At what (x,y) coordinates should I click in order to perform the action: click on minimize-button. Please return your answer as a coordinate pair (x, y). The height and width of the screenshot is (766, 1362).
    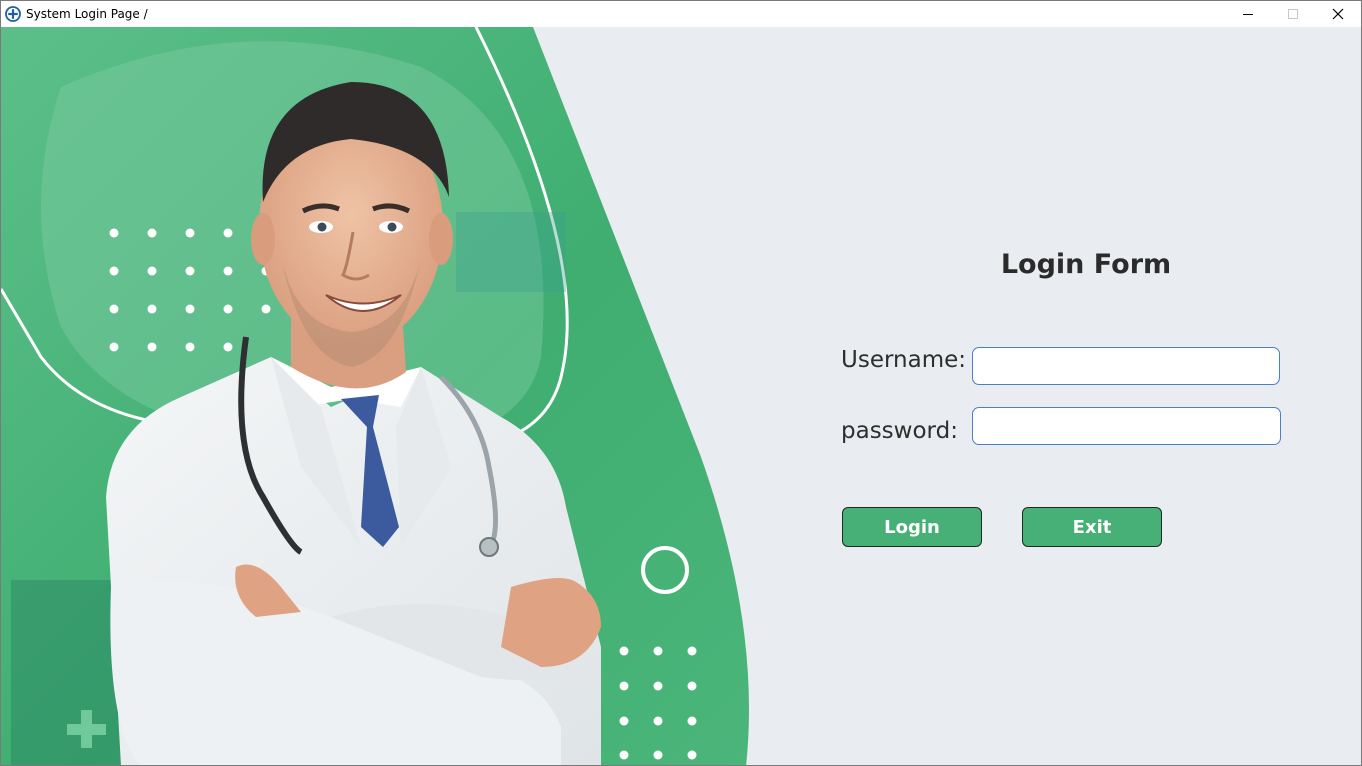
    Looking at the image, I should click on (1248, 14).